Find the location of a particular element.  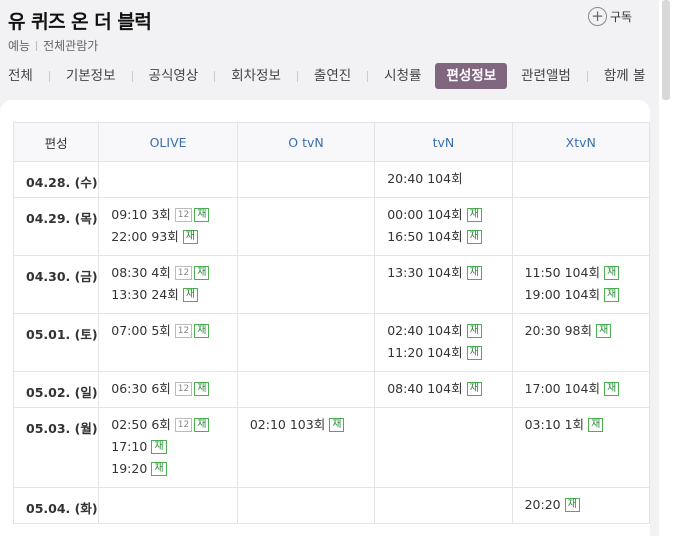

broadcast-time: 22:00 is located at coordinates (129, 236).